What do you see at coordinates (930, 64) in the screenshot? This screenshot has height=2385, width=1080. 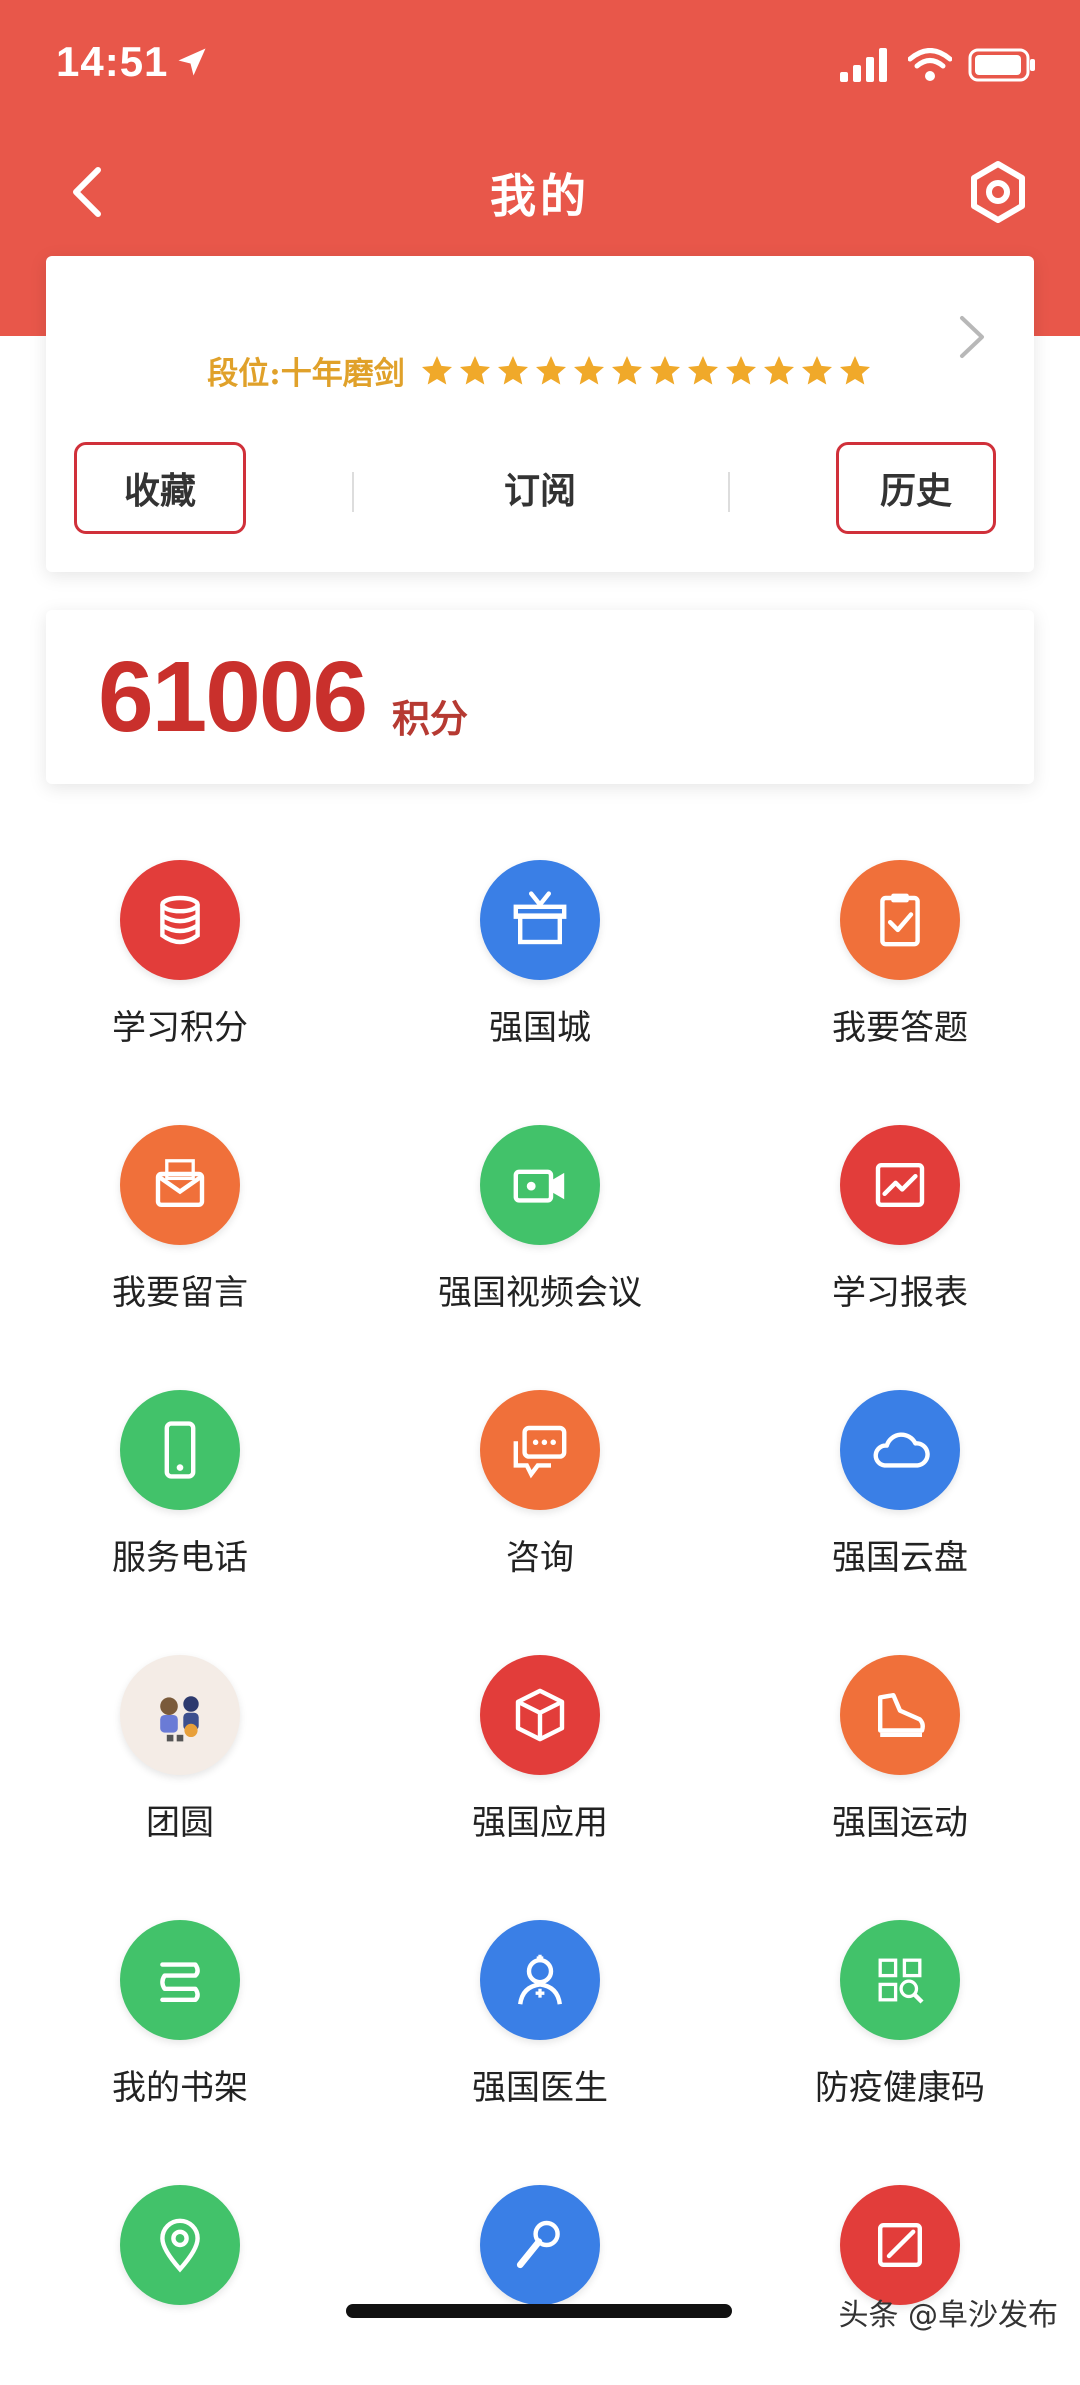 I see `wifi-icon` at bounding box center [930, 64].